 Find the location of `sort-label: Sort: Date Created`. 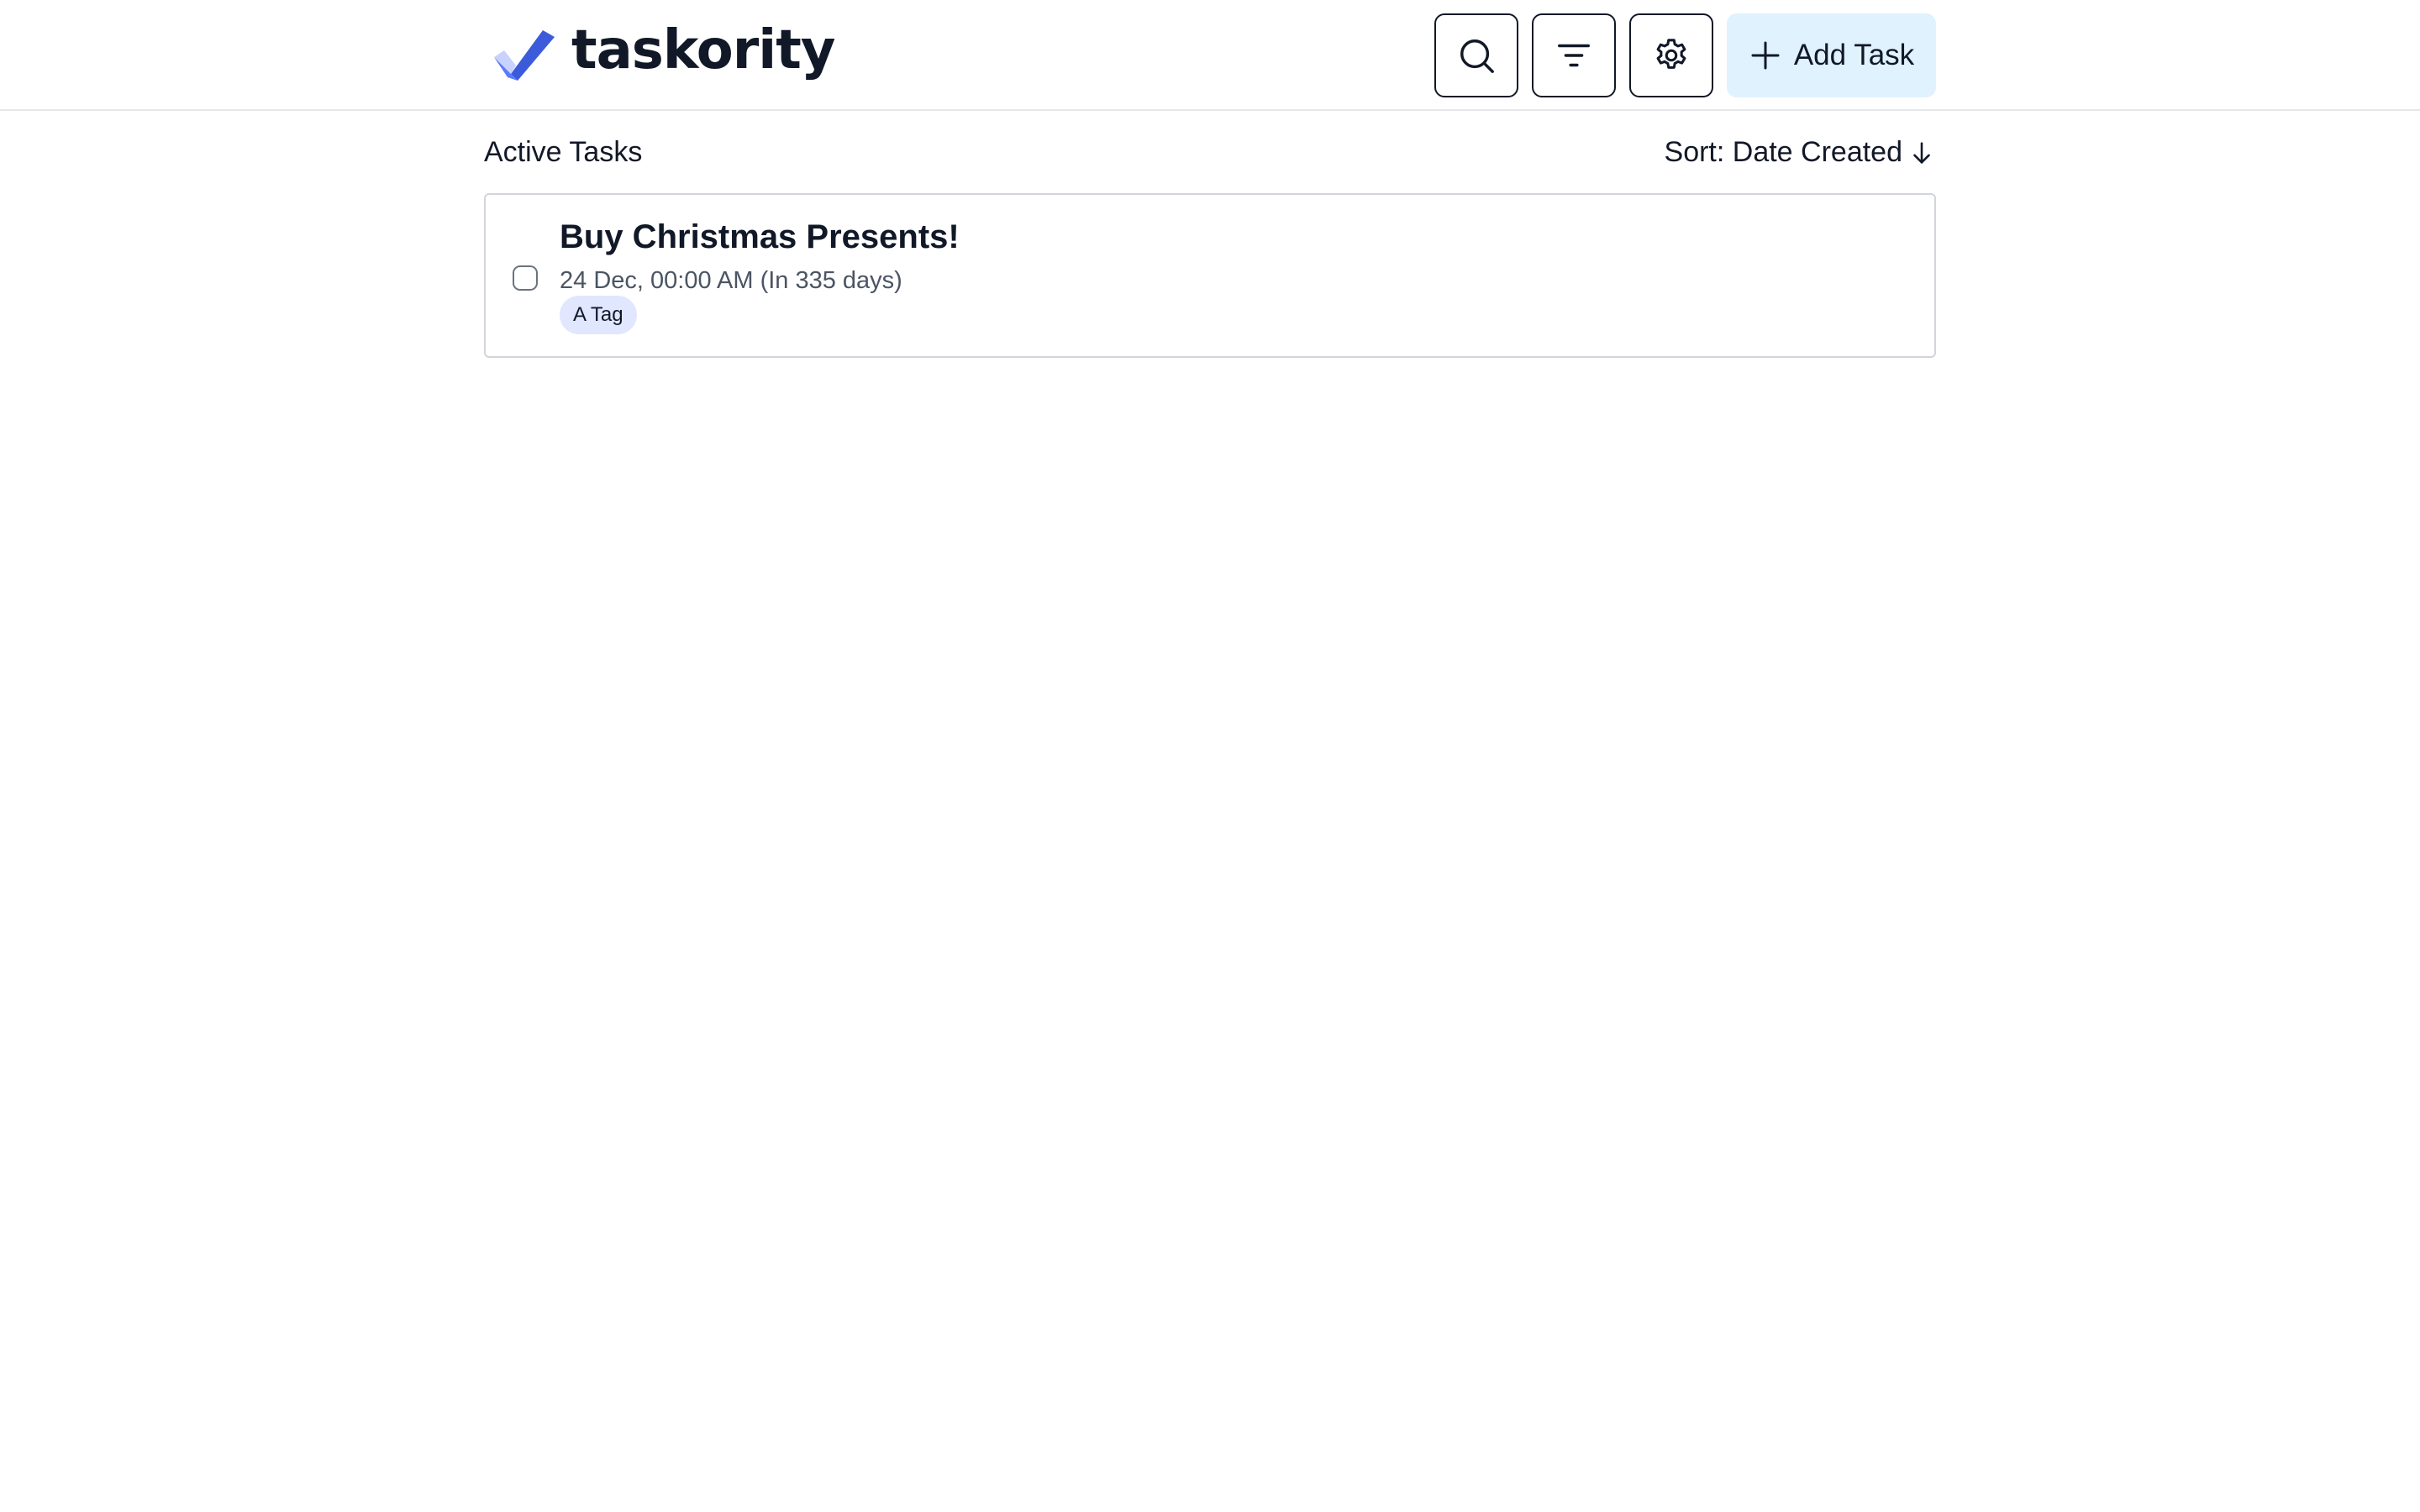

sort-label: Sort: Date Created is located at coordinates (1783, 152).